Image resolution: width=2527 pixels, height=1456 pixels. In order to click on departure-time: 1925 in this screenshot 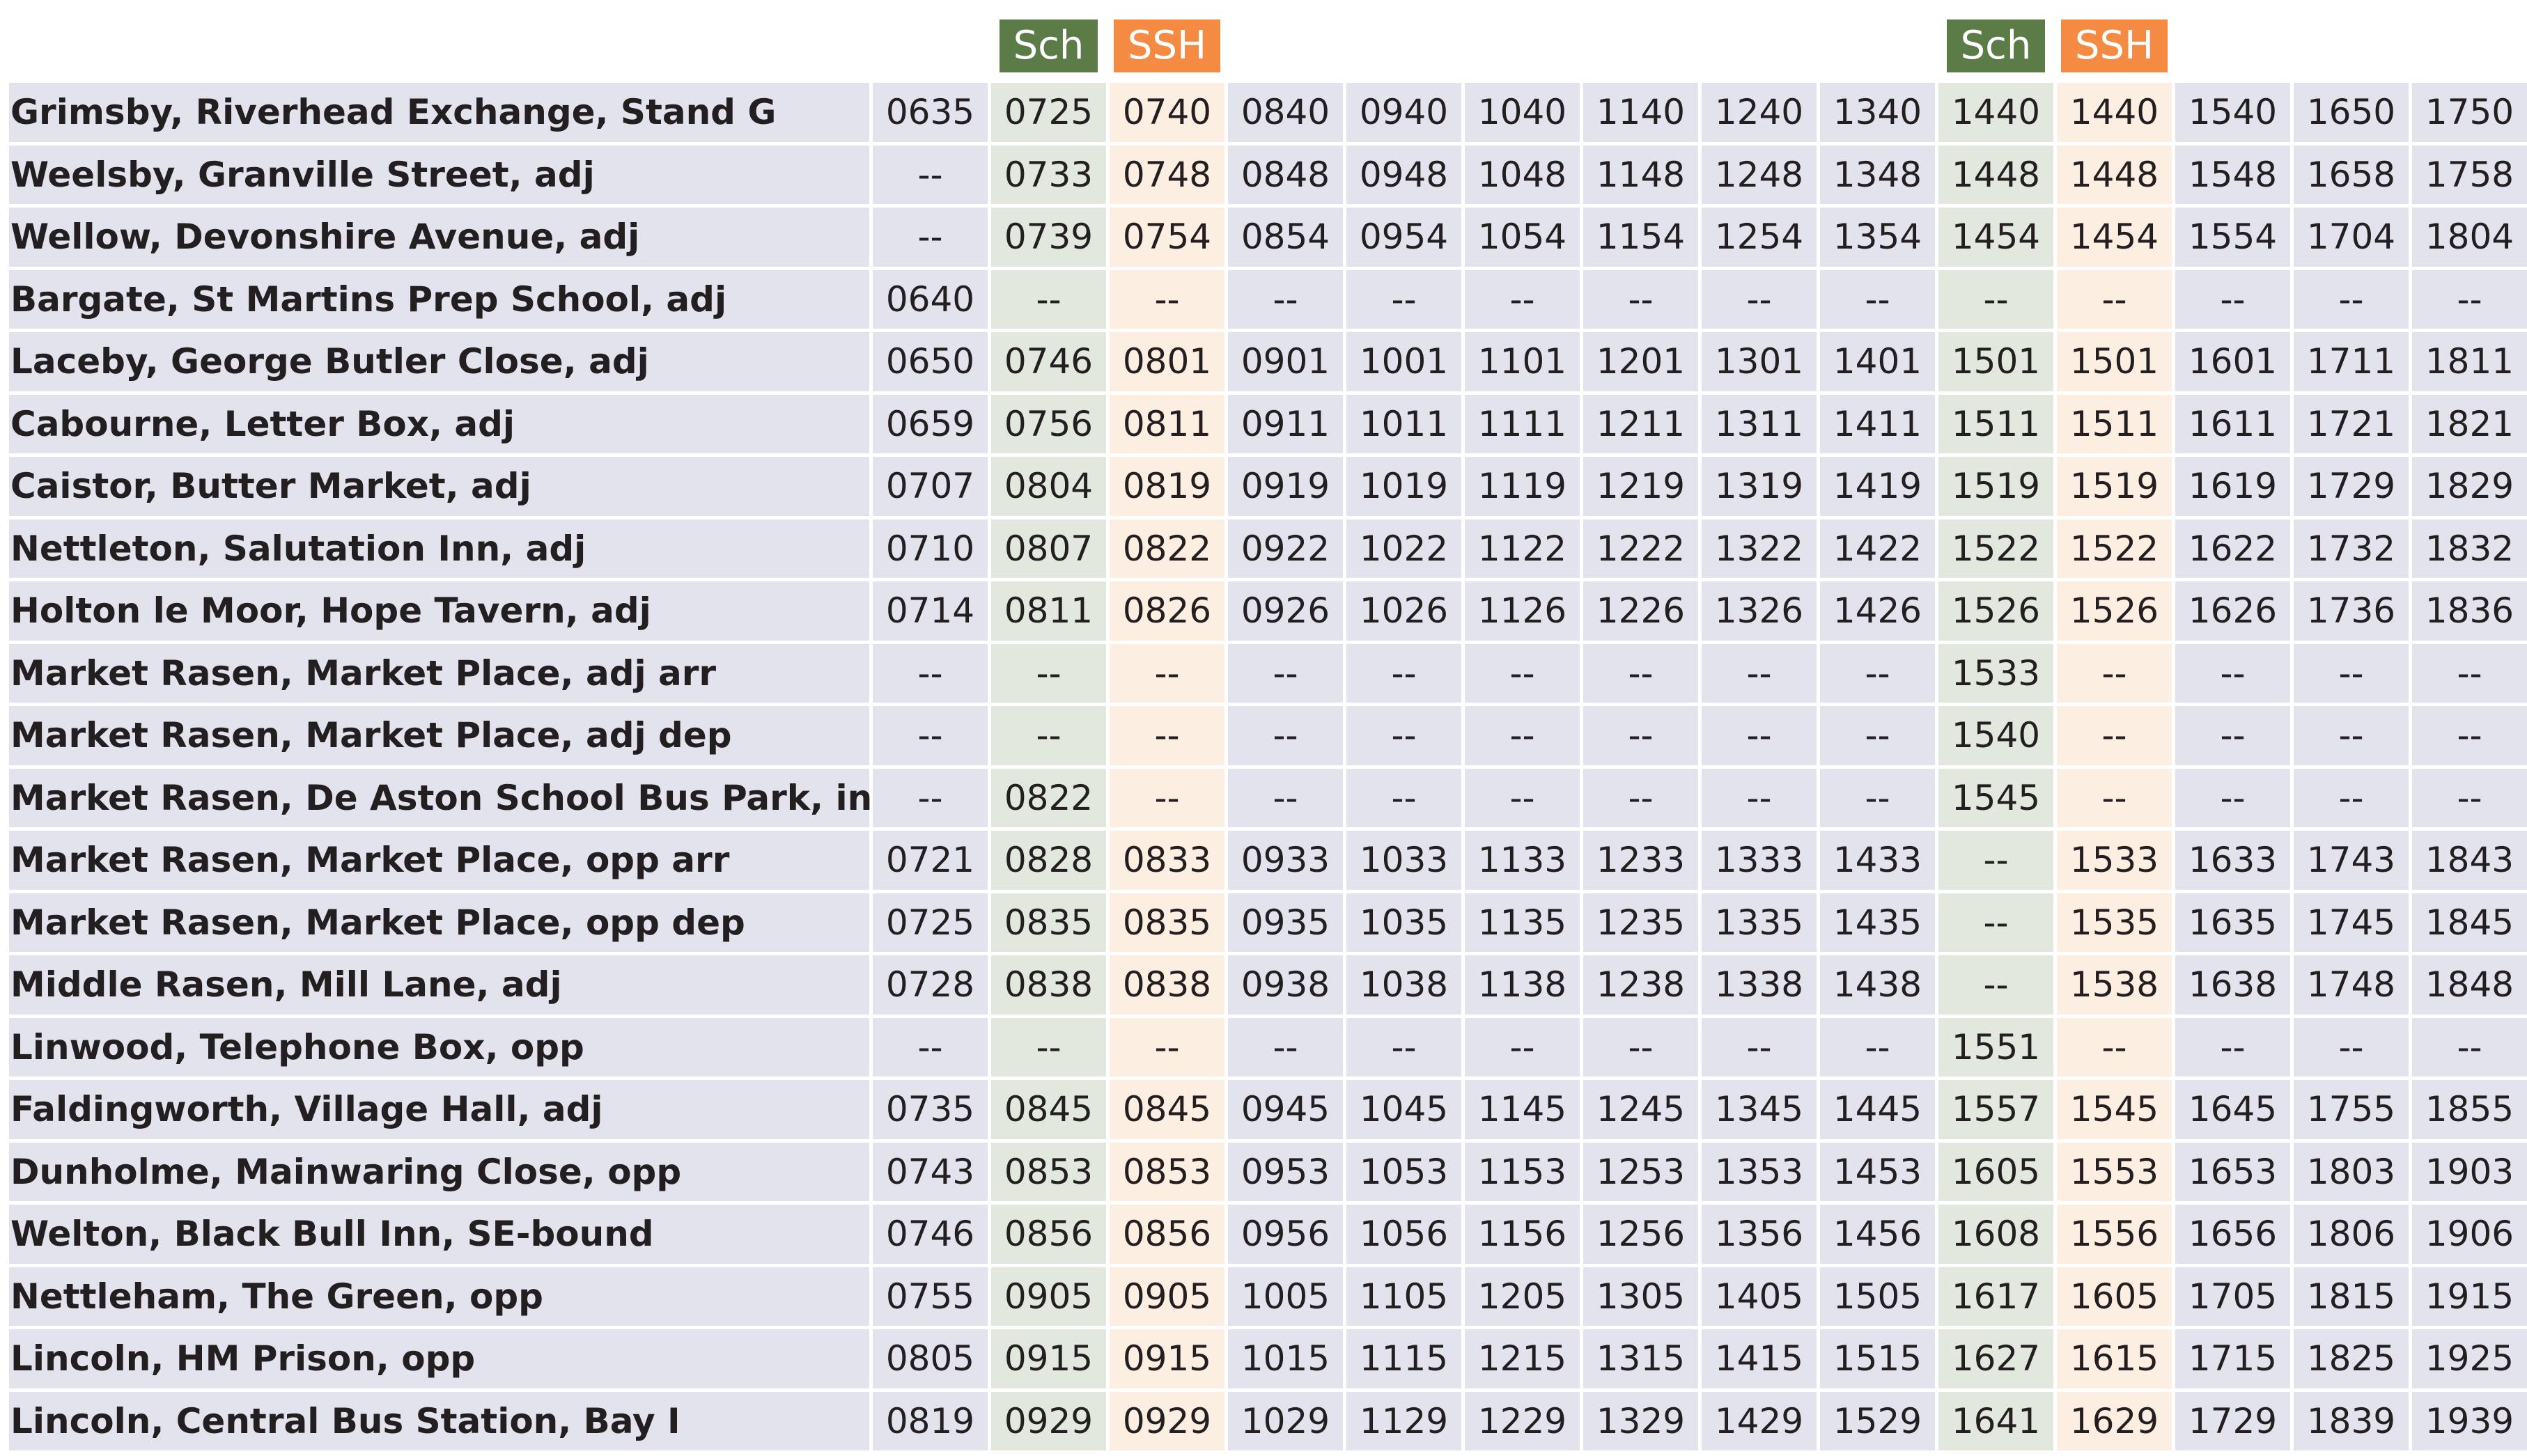, I will do `click(2468, 1359)`.